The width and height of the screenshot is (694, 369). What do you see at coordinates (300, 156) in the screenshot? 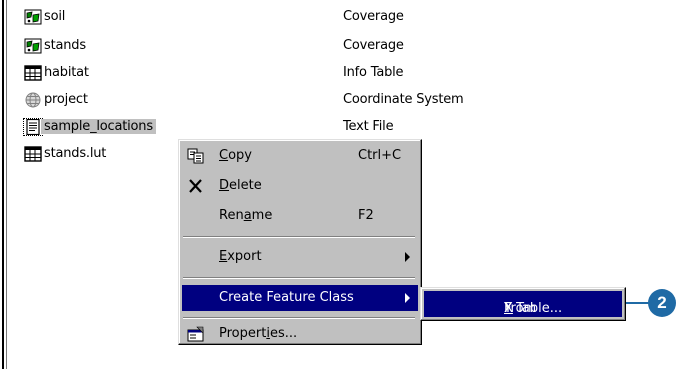
I see `menu-item-copy: Copy Ctrl+C` at bounding box center [300, 156].